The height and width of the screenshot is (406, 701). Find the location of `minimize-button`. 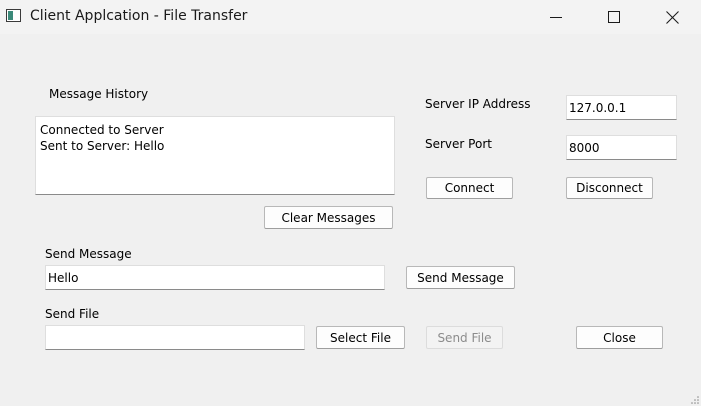

minimize-button is located at coordinates (556, 17).